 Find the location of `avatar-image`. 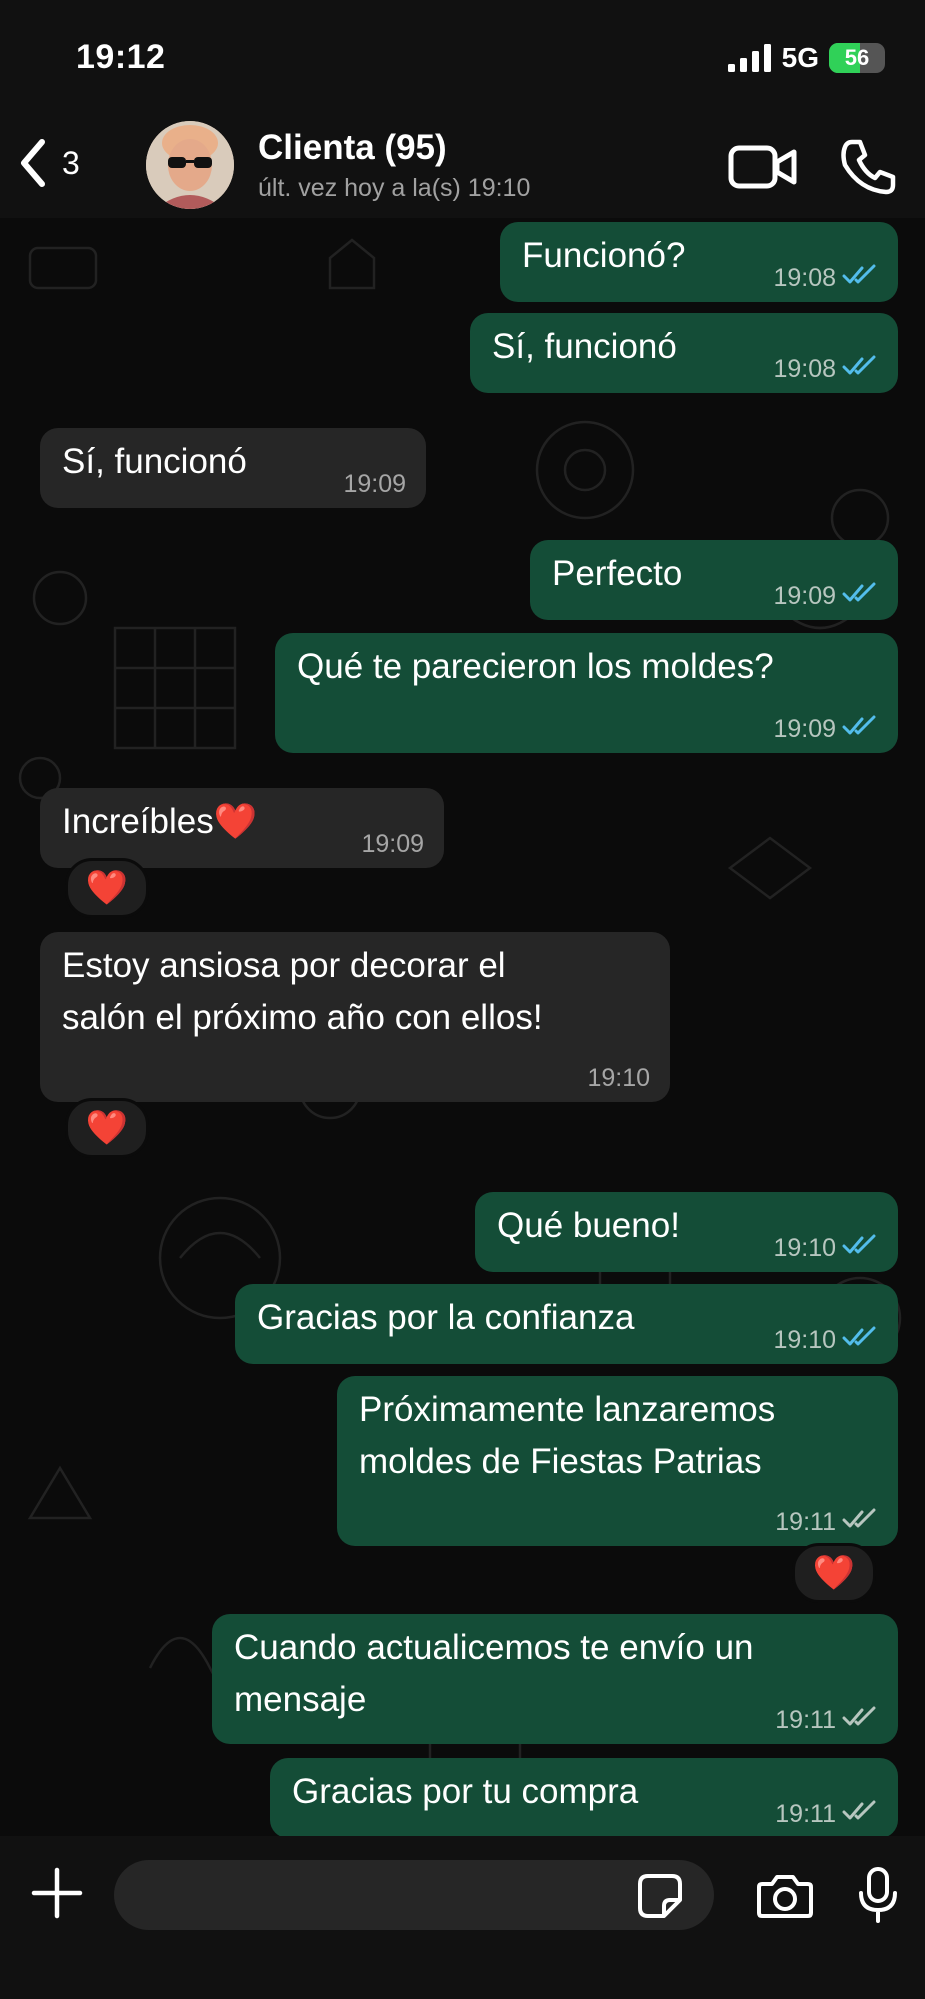

avatar-image is located at coordinates (190, 165).